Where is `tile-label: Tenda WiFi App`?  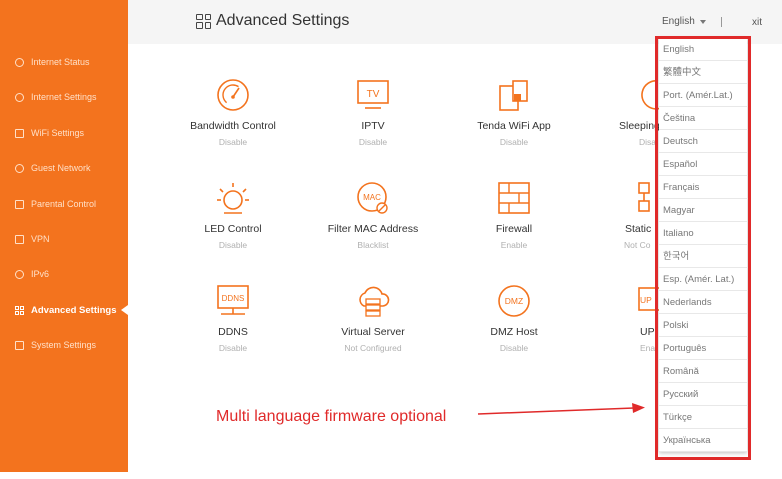
tile-label: Tenda WiFi App is located at coordinates (514, 126).